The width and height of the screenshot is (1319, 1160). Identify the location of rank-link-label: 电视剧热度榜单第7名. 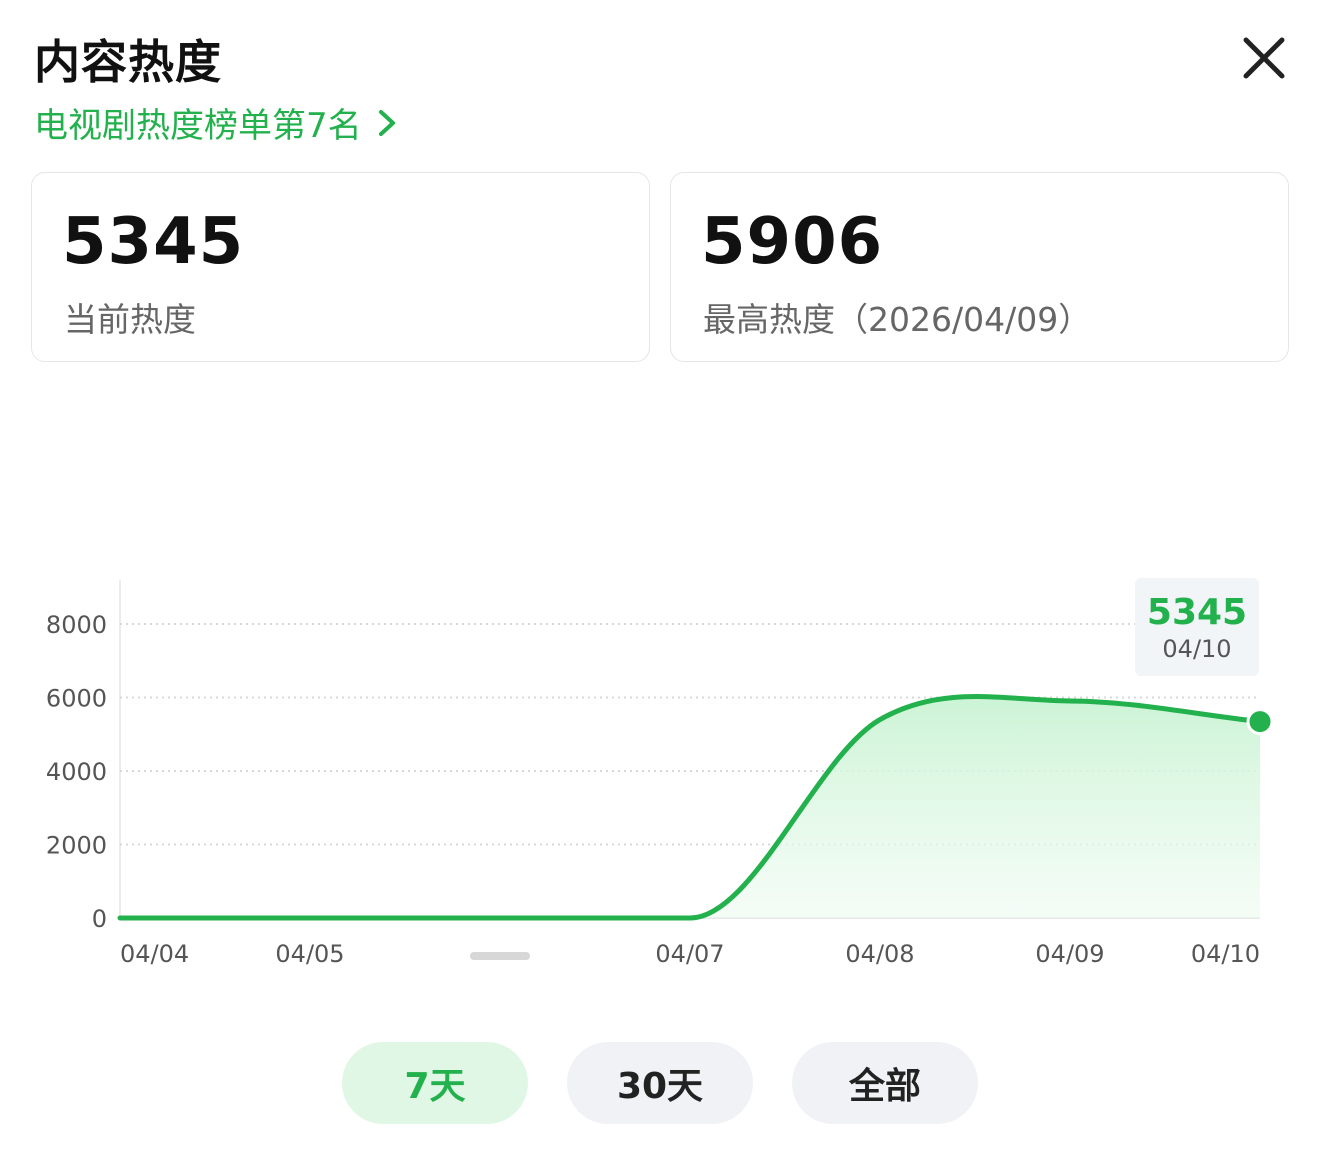
(198, 126).